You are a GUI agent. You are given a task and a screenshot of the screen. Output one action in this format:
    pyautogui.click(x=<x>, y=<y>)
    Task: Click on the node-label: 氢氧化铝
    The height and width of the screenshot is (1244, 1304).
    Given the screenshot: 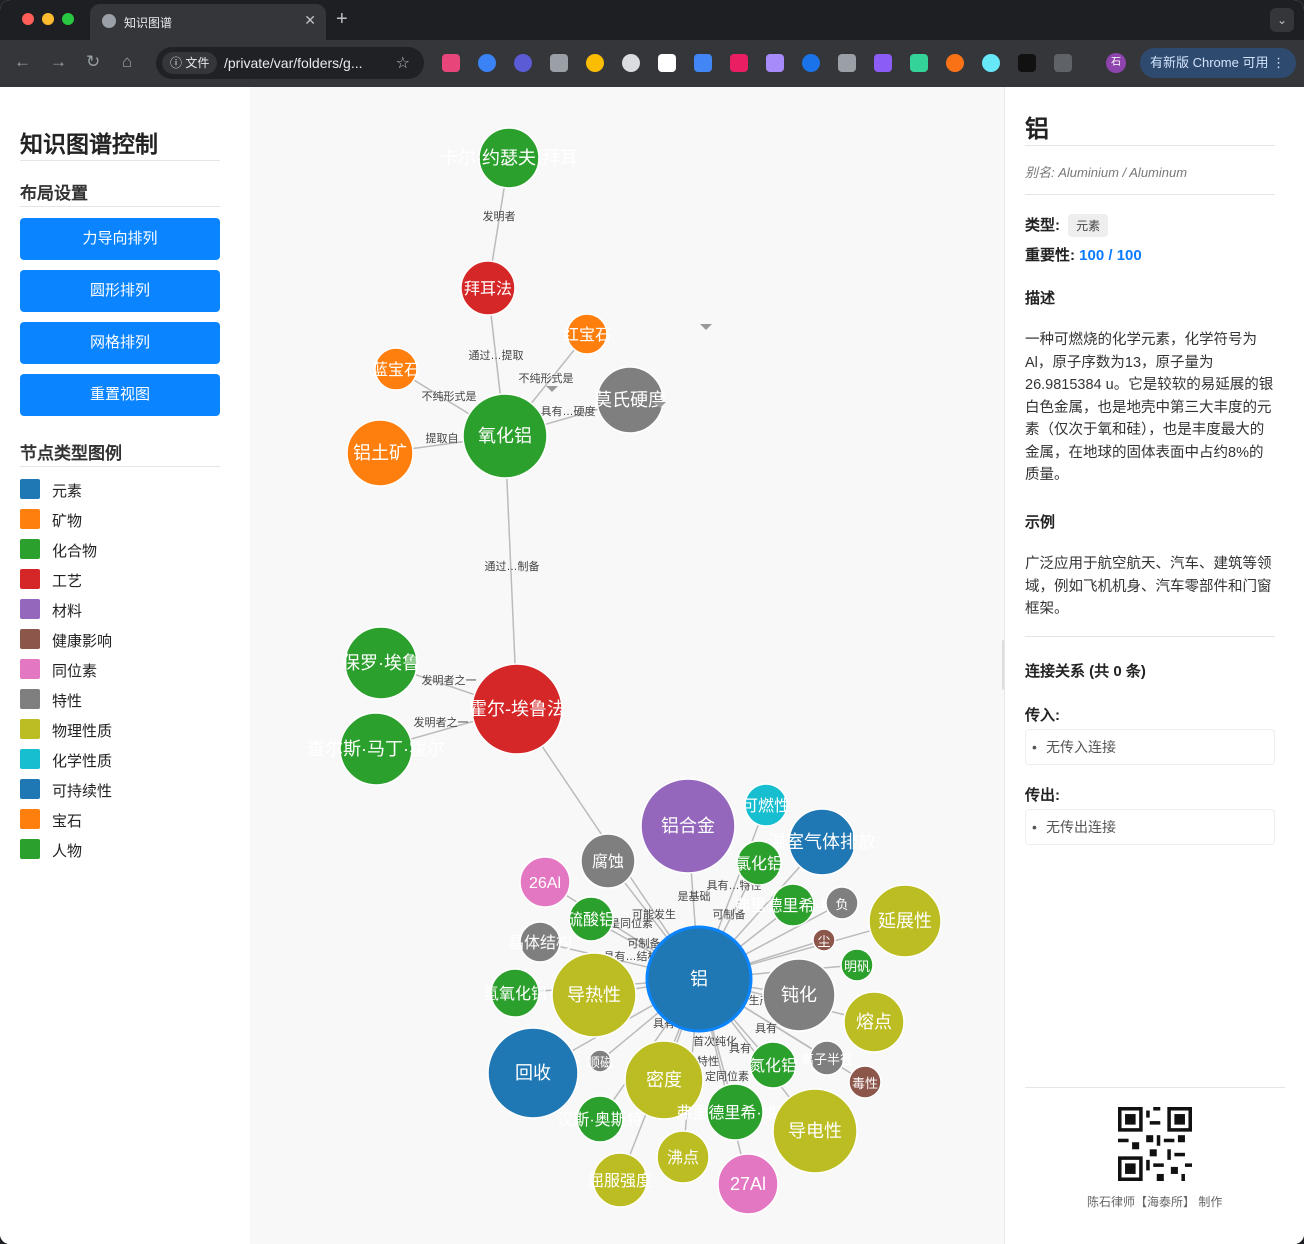 What is the action you would take?
    pyautogui.click(x=515, y=994)
    